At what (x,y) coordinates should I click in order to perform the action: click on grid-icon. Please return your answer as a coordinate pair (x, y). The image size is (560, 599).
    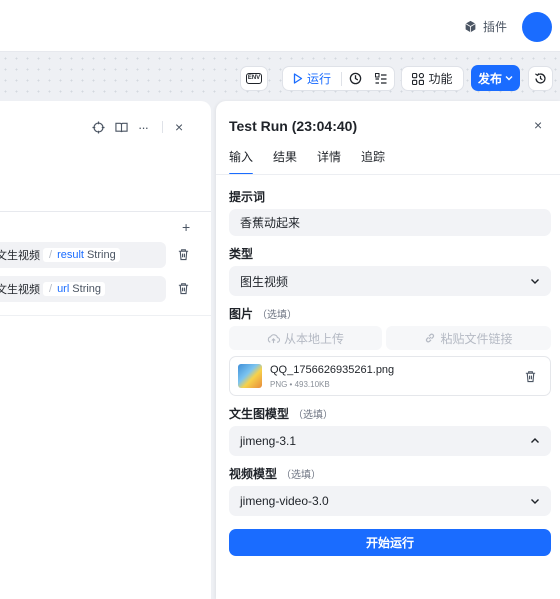
    Looking at the image, I should click on (418, 78).